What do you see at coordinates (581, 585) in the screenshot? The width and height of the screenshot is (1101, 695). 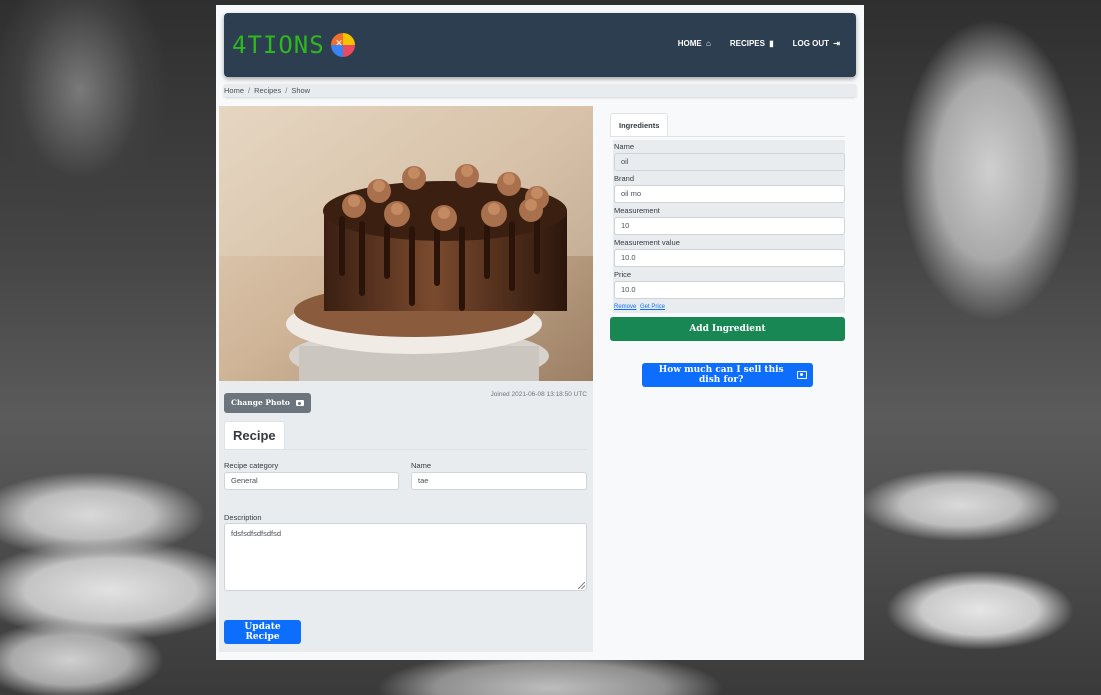 I see `resize-handle-icon` at bounding box center [581, 585].